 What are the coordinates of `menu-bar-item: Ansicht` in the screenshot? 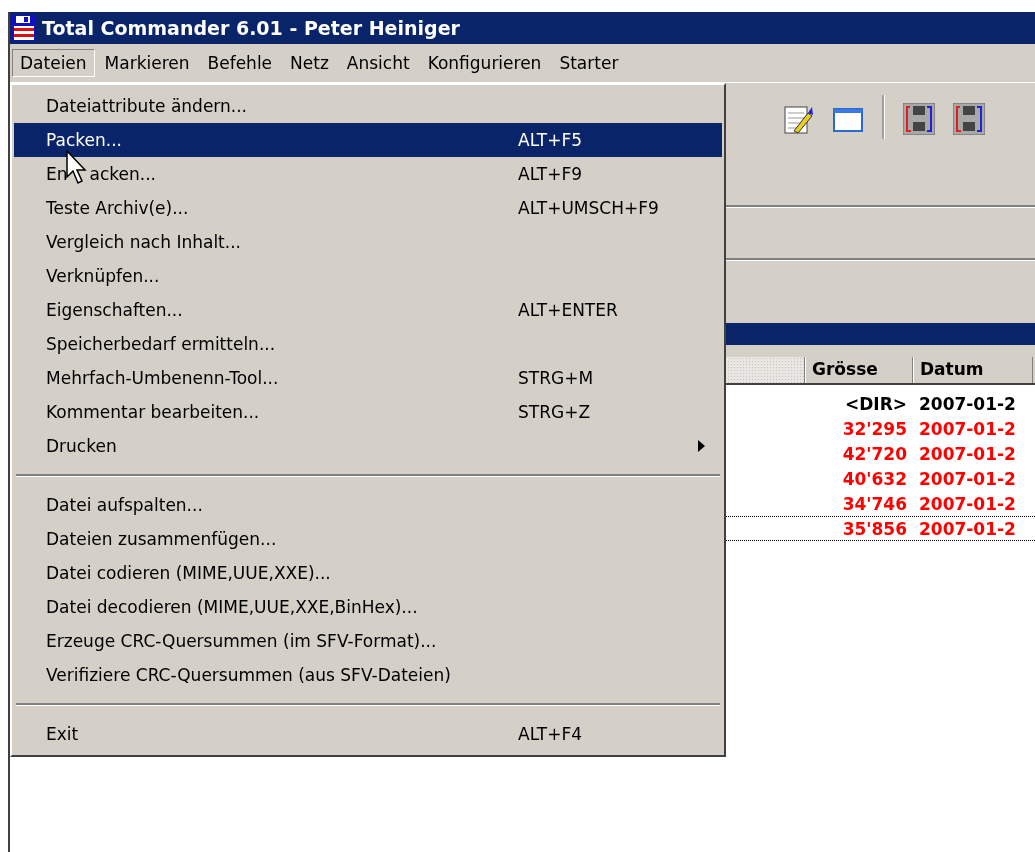 It's located at (378, 63).